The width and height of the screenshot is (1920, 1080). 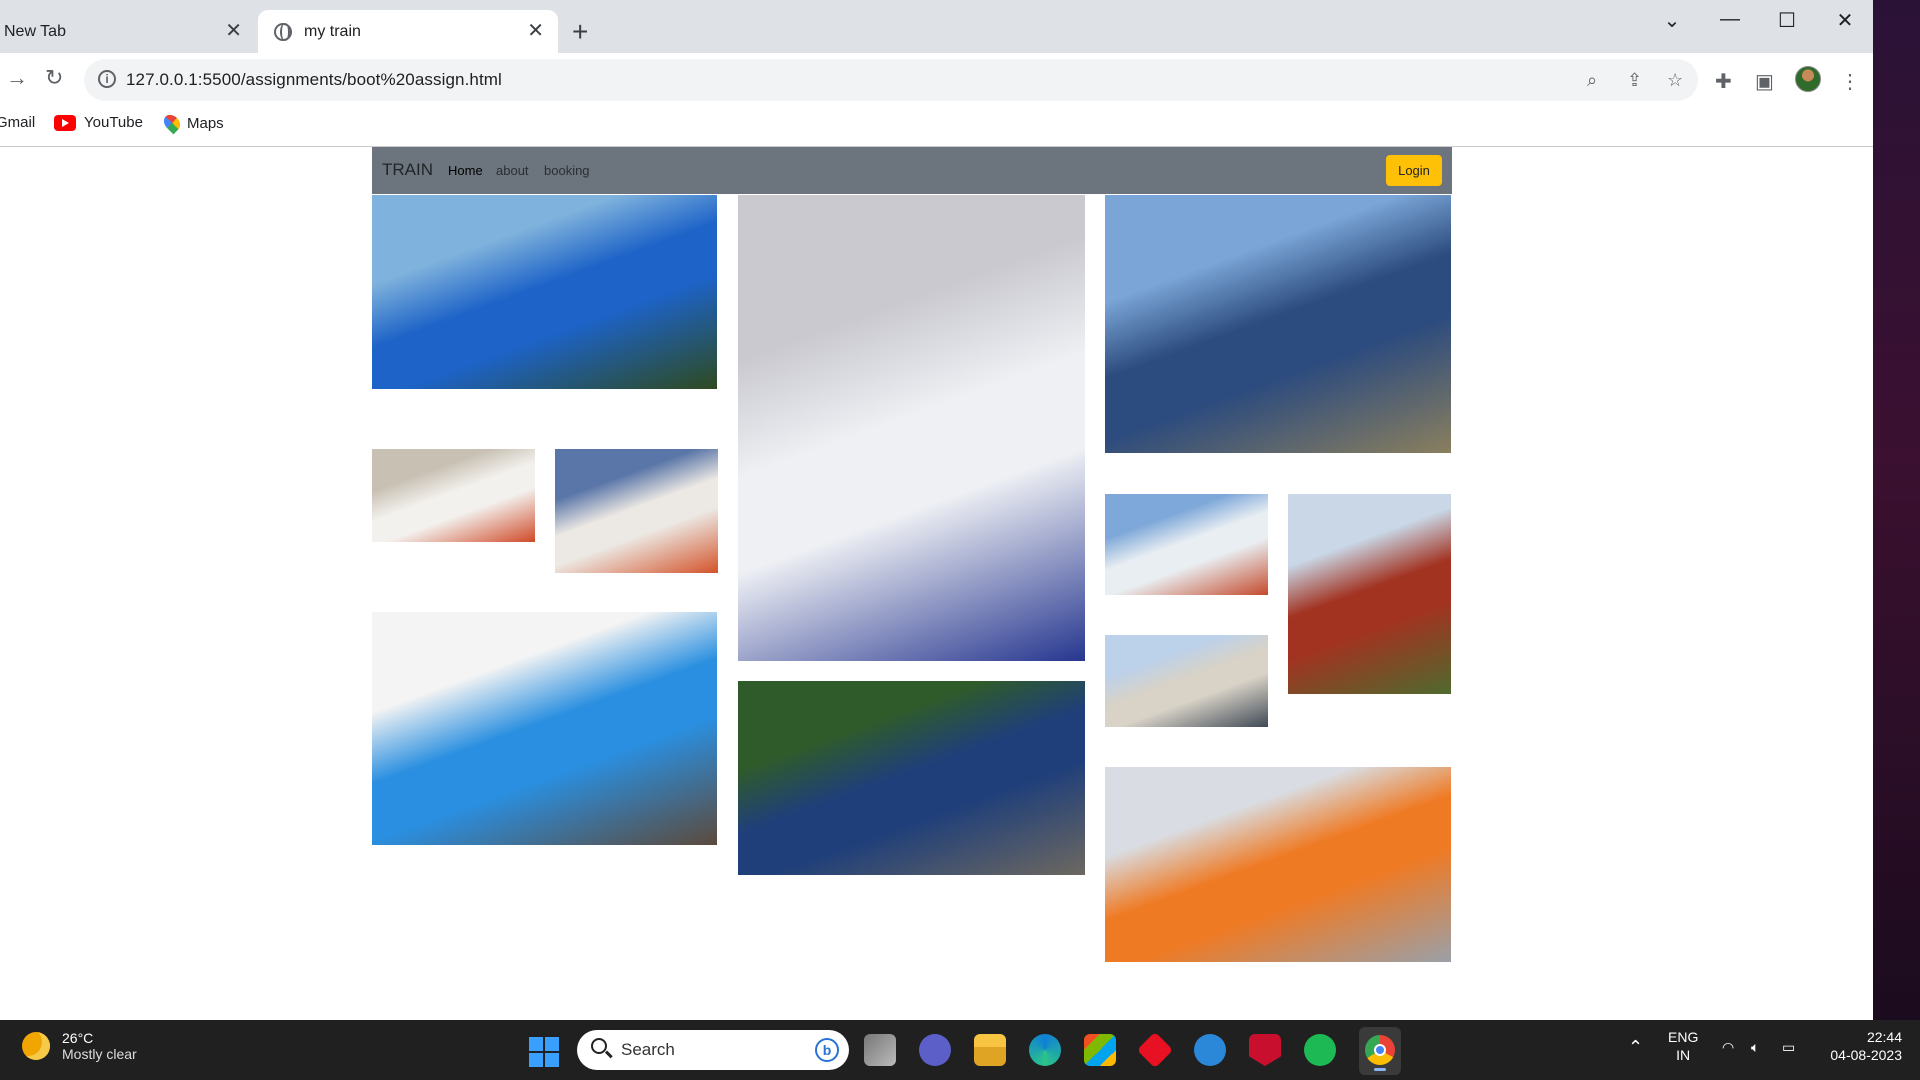 I want to click on battery-icon: ▭, so click(x=1788, y=1047).